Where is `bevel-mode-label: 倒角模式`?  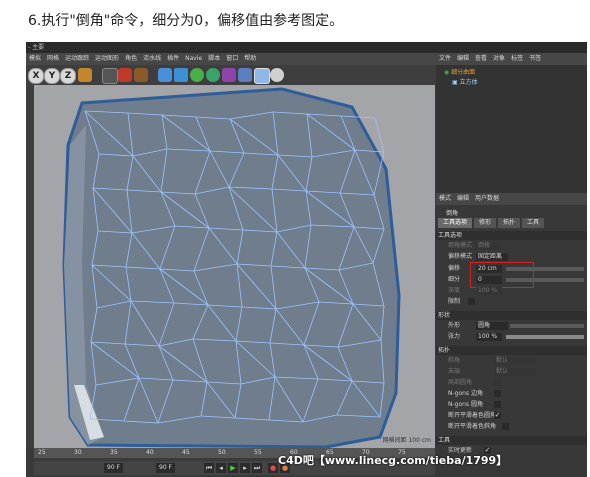 bevel-mode-label: 倒角模式 is located at coordinates (460, 245).